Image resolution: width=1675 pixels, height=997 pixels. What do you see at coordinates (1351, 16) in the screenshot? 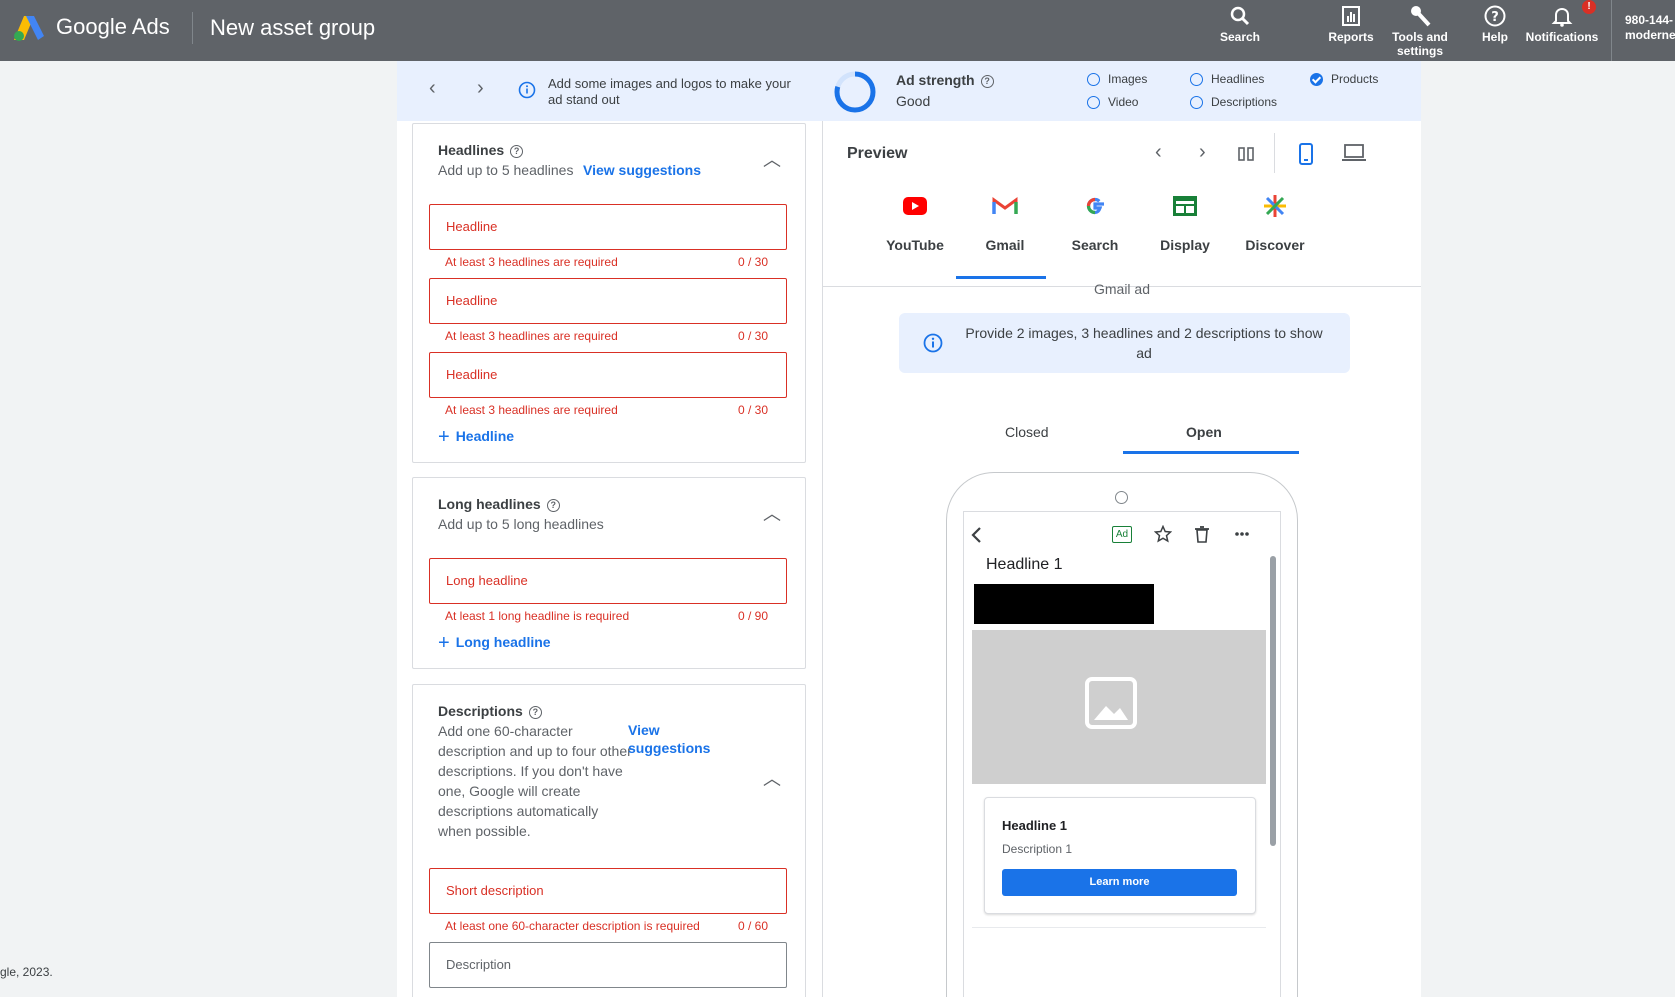
I see `reports-icon` at bounding box center [1351, 16].